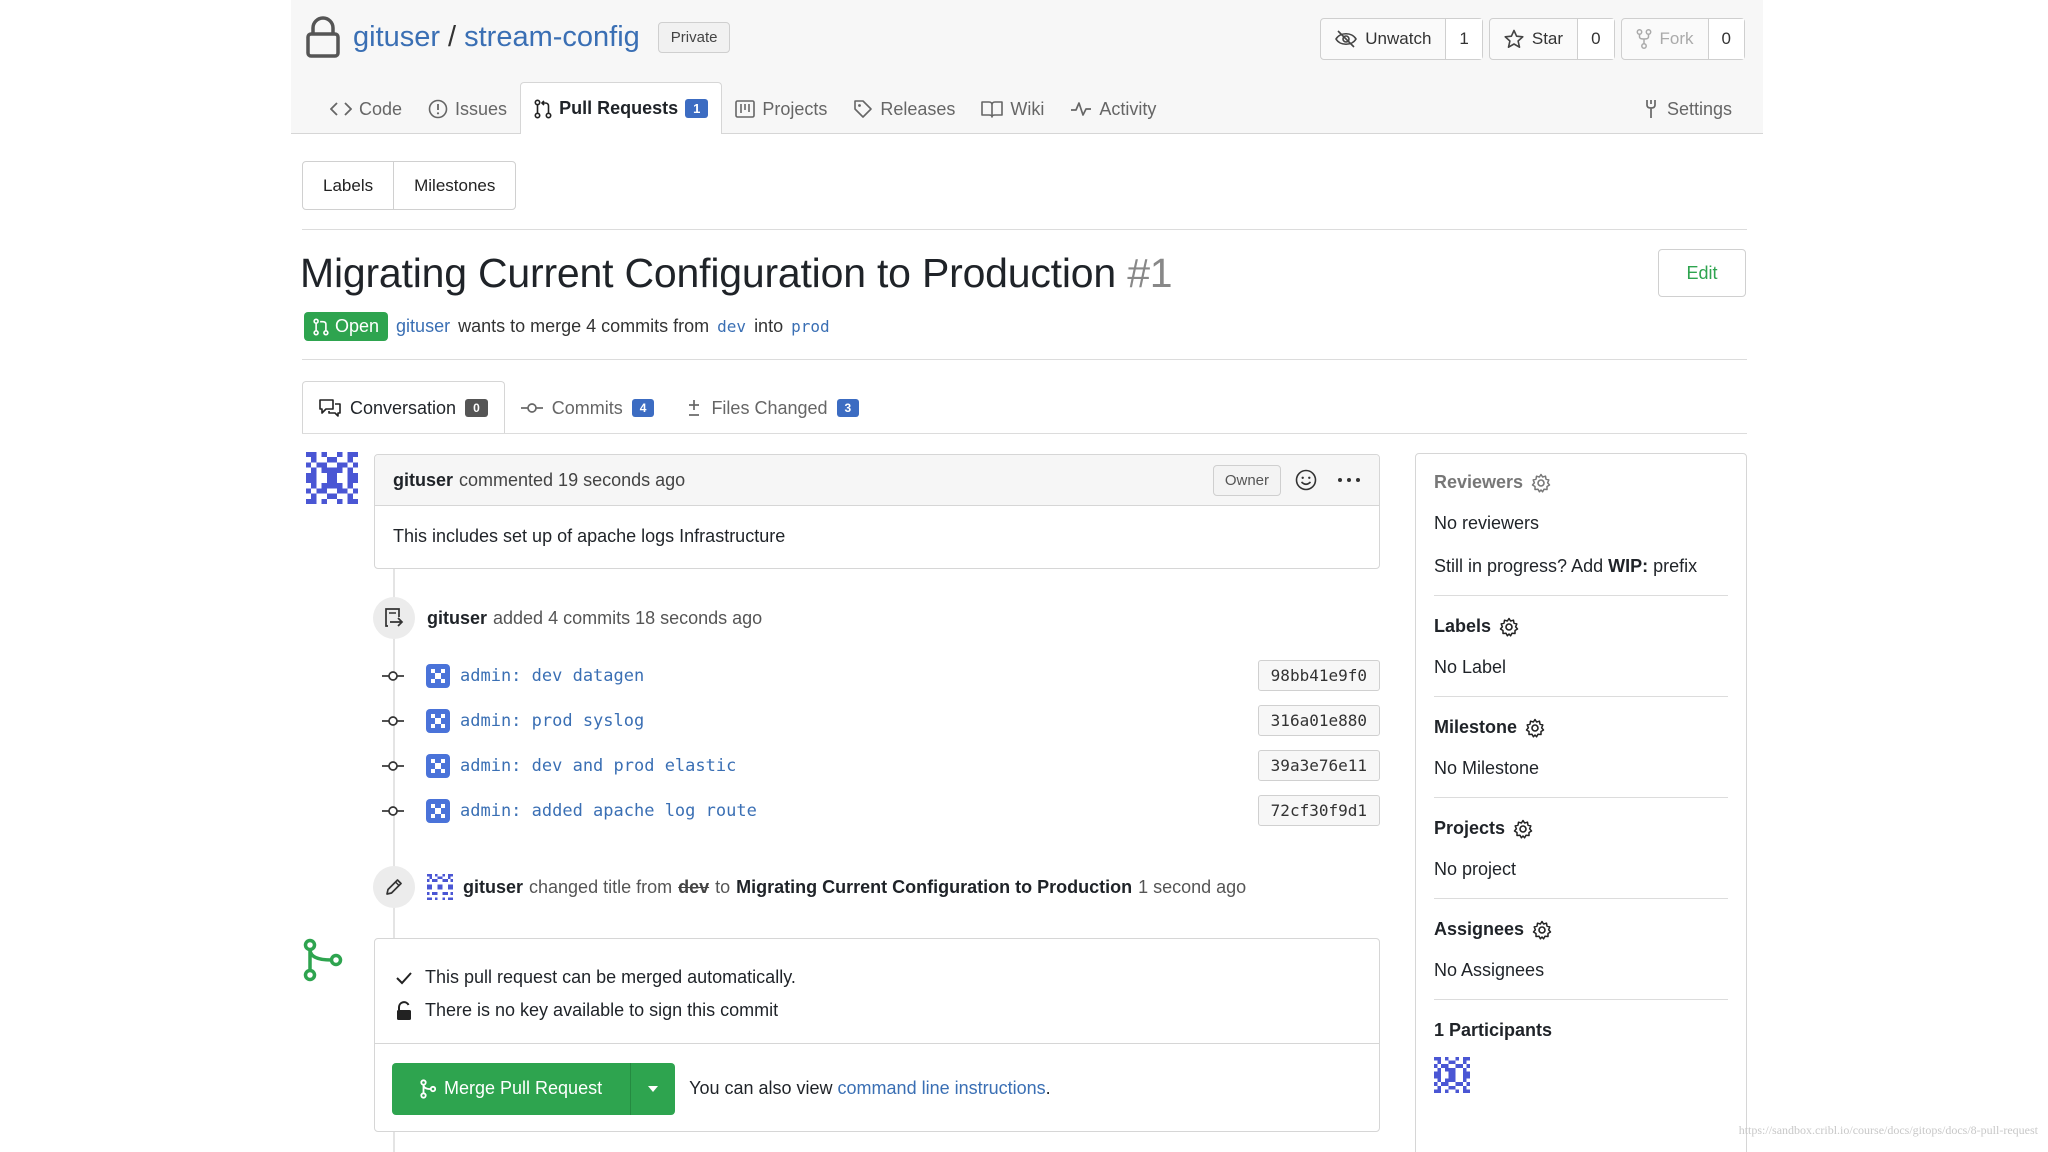 The height and width of the screenshot is (1152, 2048). I want to click on unwatch-button: Unwatch, so click(1384, 39).